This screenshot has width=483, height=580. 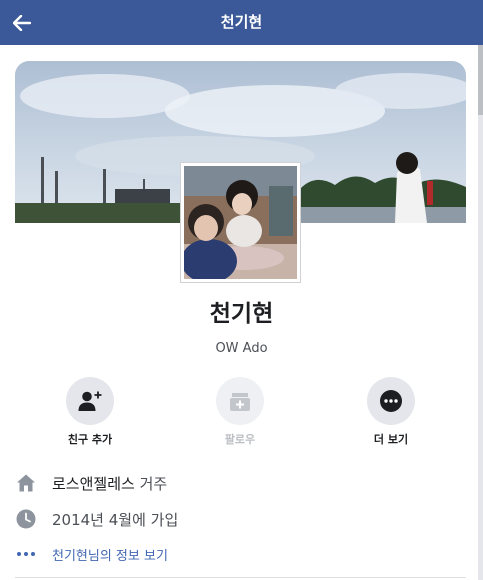 What do you see at coordinates (240, 439) in the screenshot?
I see `follow-label: 팔로우` at bounding box center [240, 439].